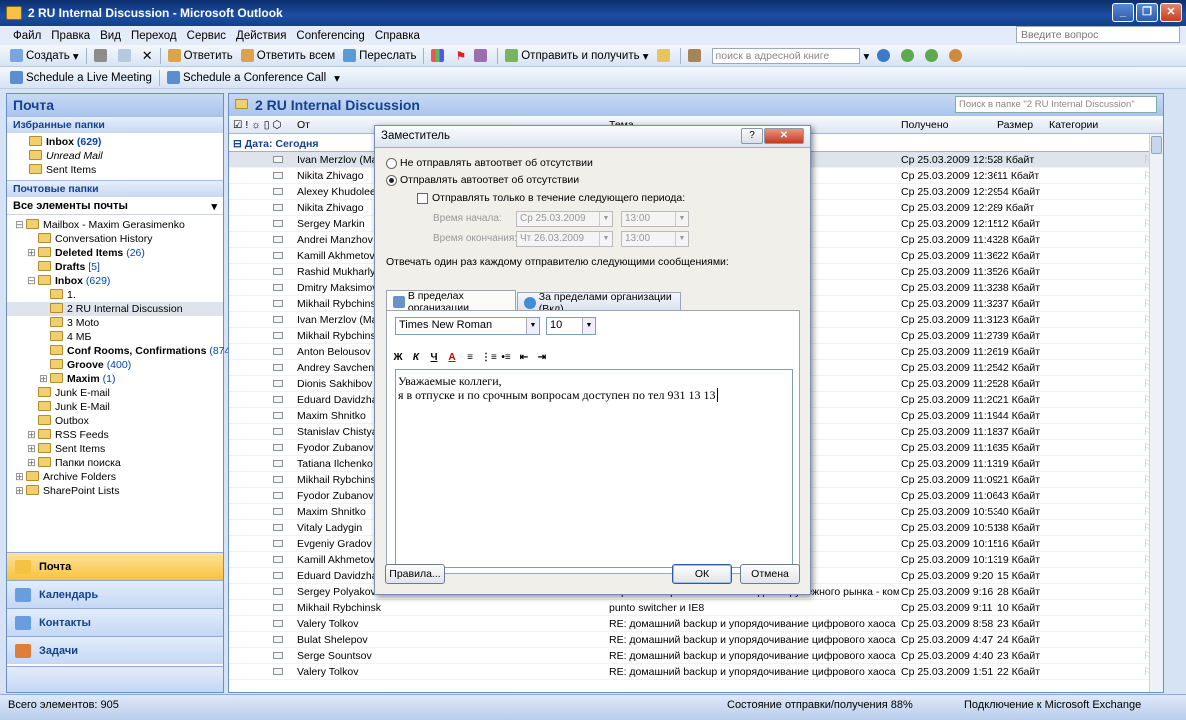 The height and width of the screenshot is (720, 1186). Describe the element at coordinates (655, 239) in the screenshot. I see `end-time-picker: 13:00 ▼` at that location.